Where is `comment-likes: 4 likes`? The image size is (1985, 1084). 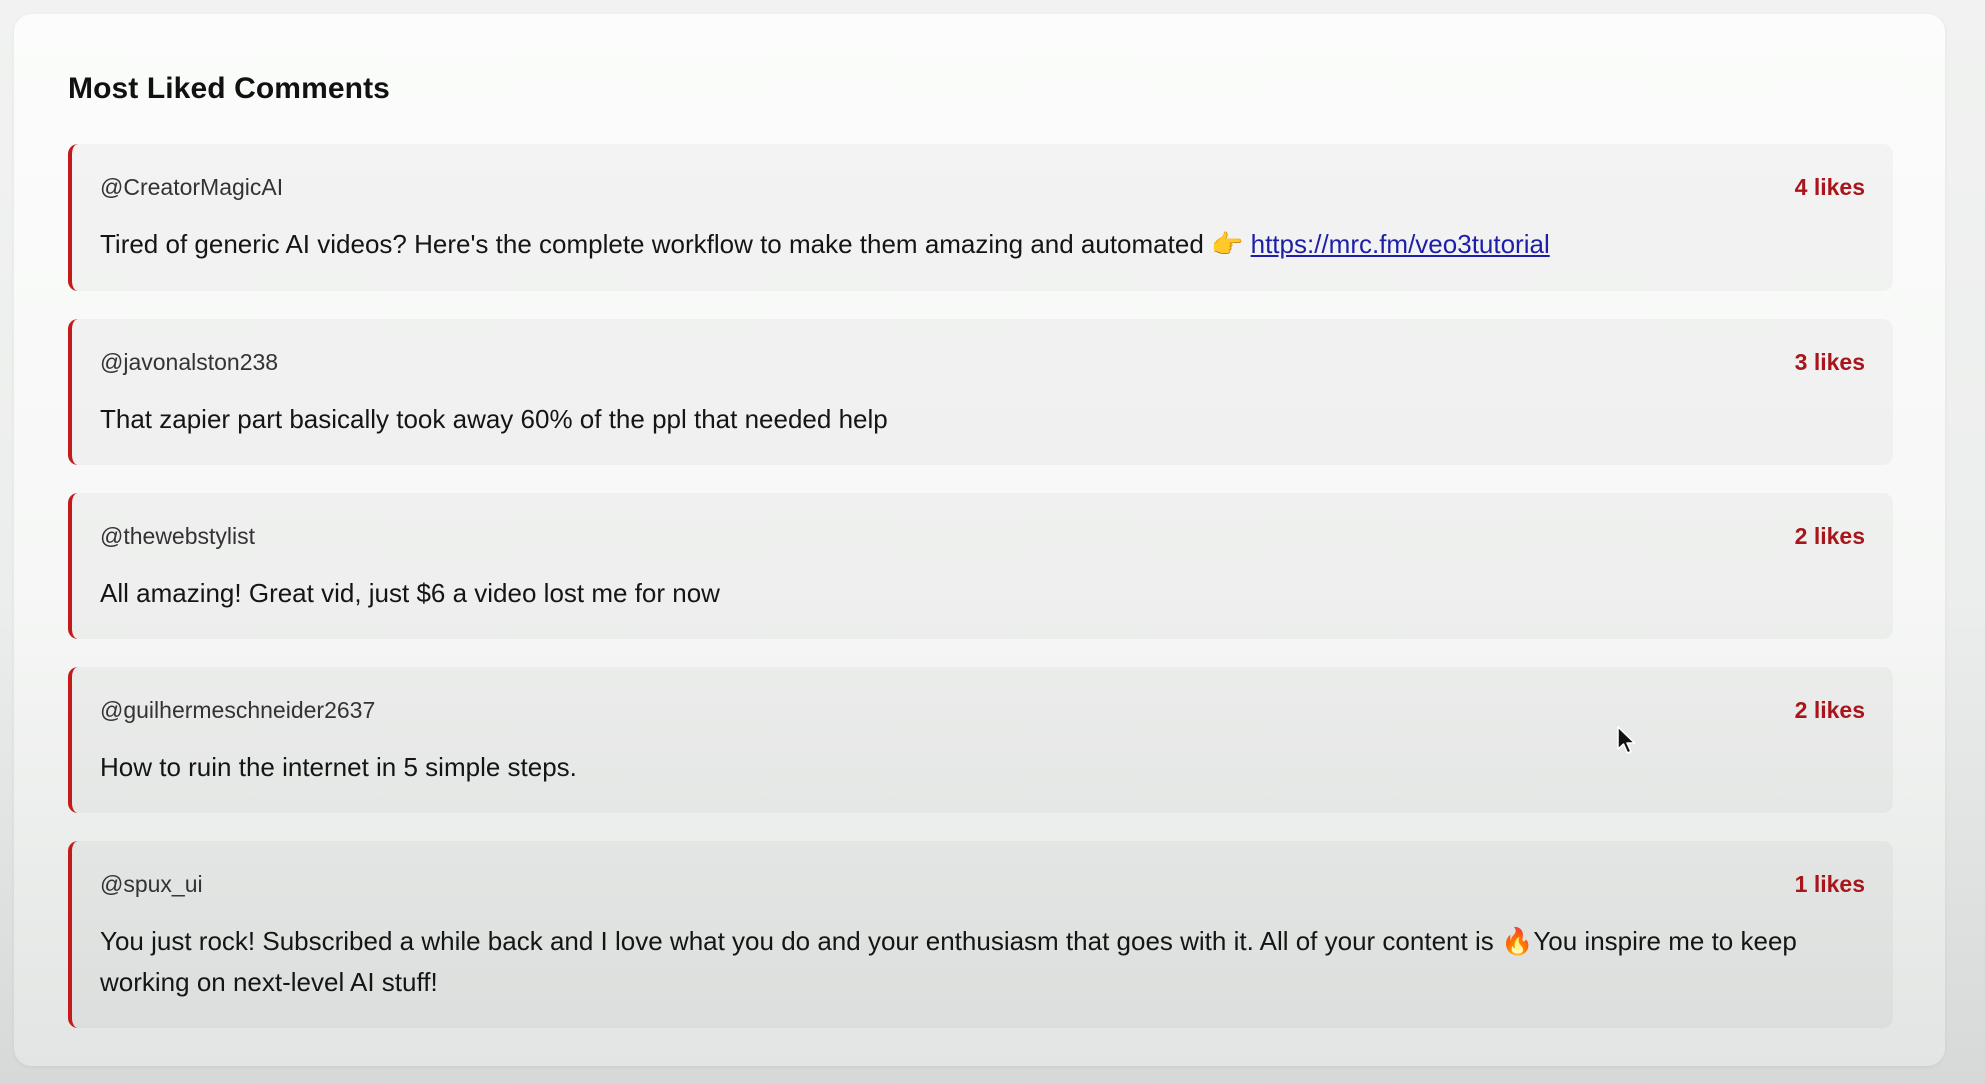
comment-likes: 4 likes is located at coordinates (1829, 186).